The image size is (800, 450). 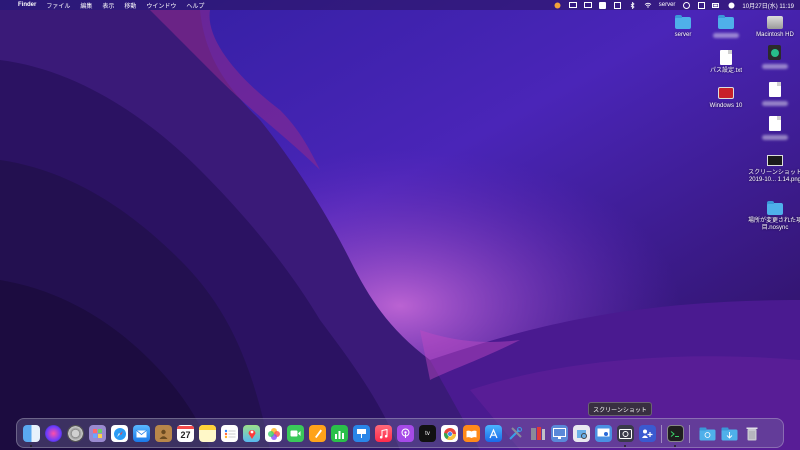 I want to click on calendar-icon: 27, so click(x=185, y=433).